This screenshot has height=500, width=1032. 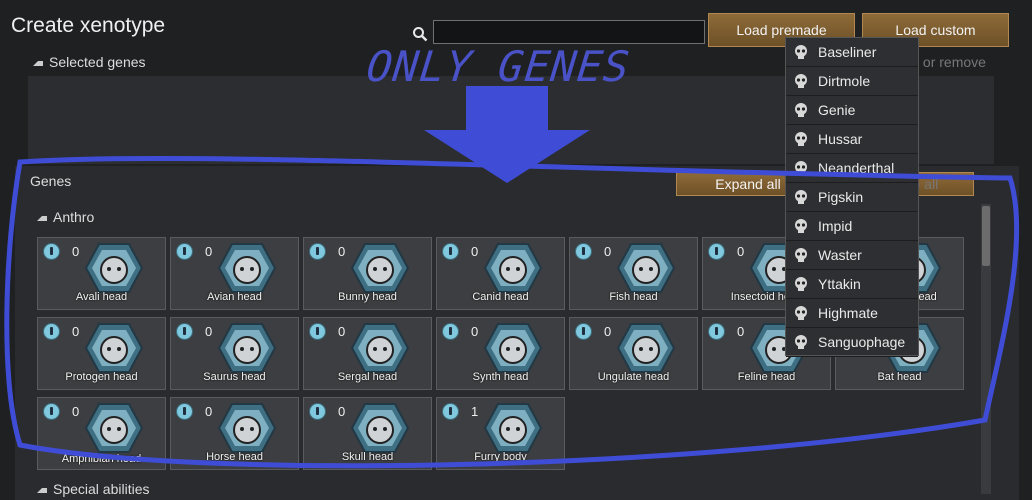 I want to click on dropdown-item: Genie, so click(x=852, y=110).